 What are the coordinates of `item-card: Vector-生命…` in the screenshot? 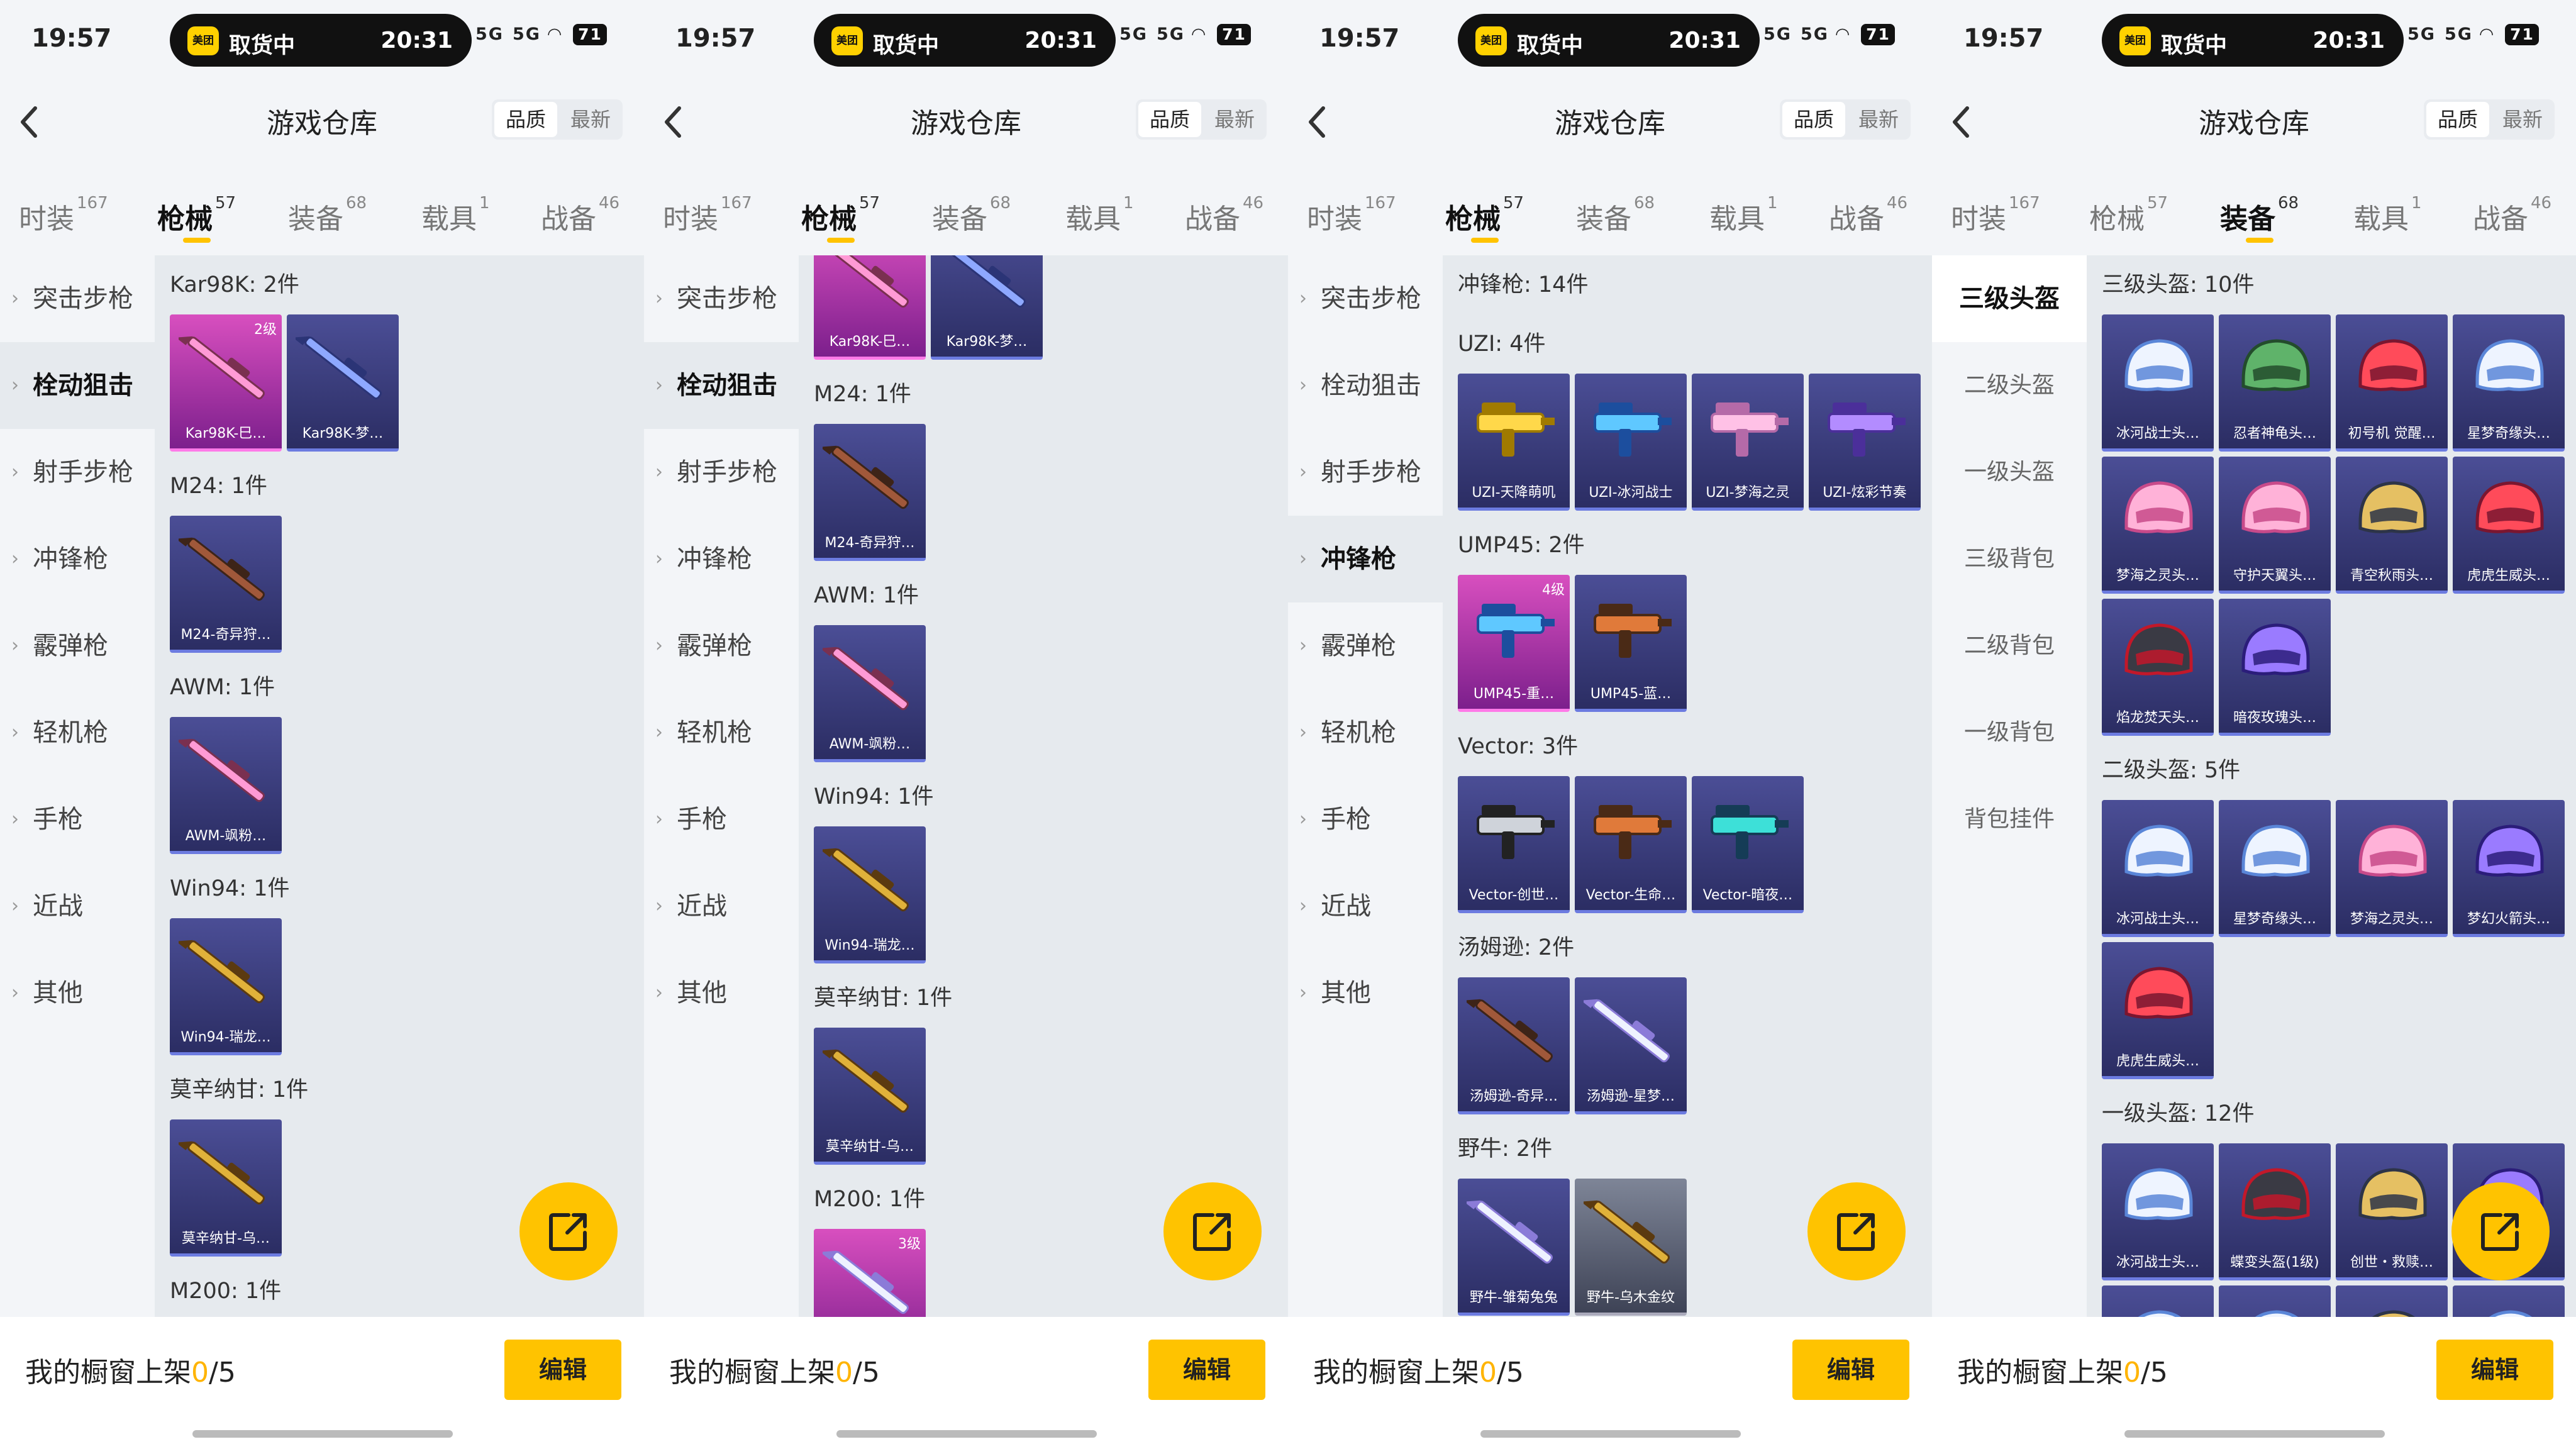 It's located at (1631, 844).